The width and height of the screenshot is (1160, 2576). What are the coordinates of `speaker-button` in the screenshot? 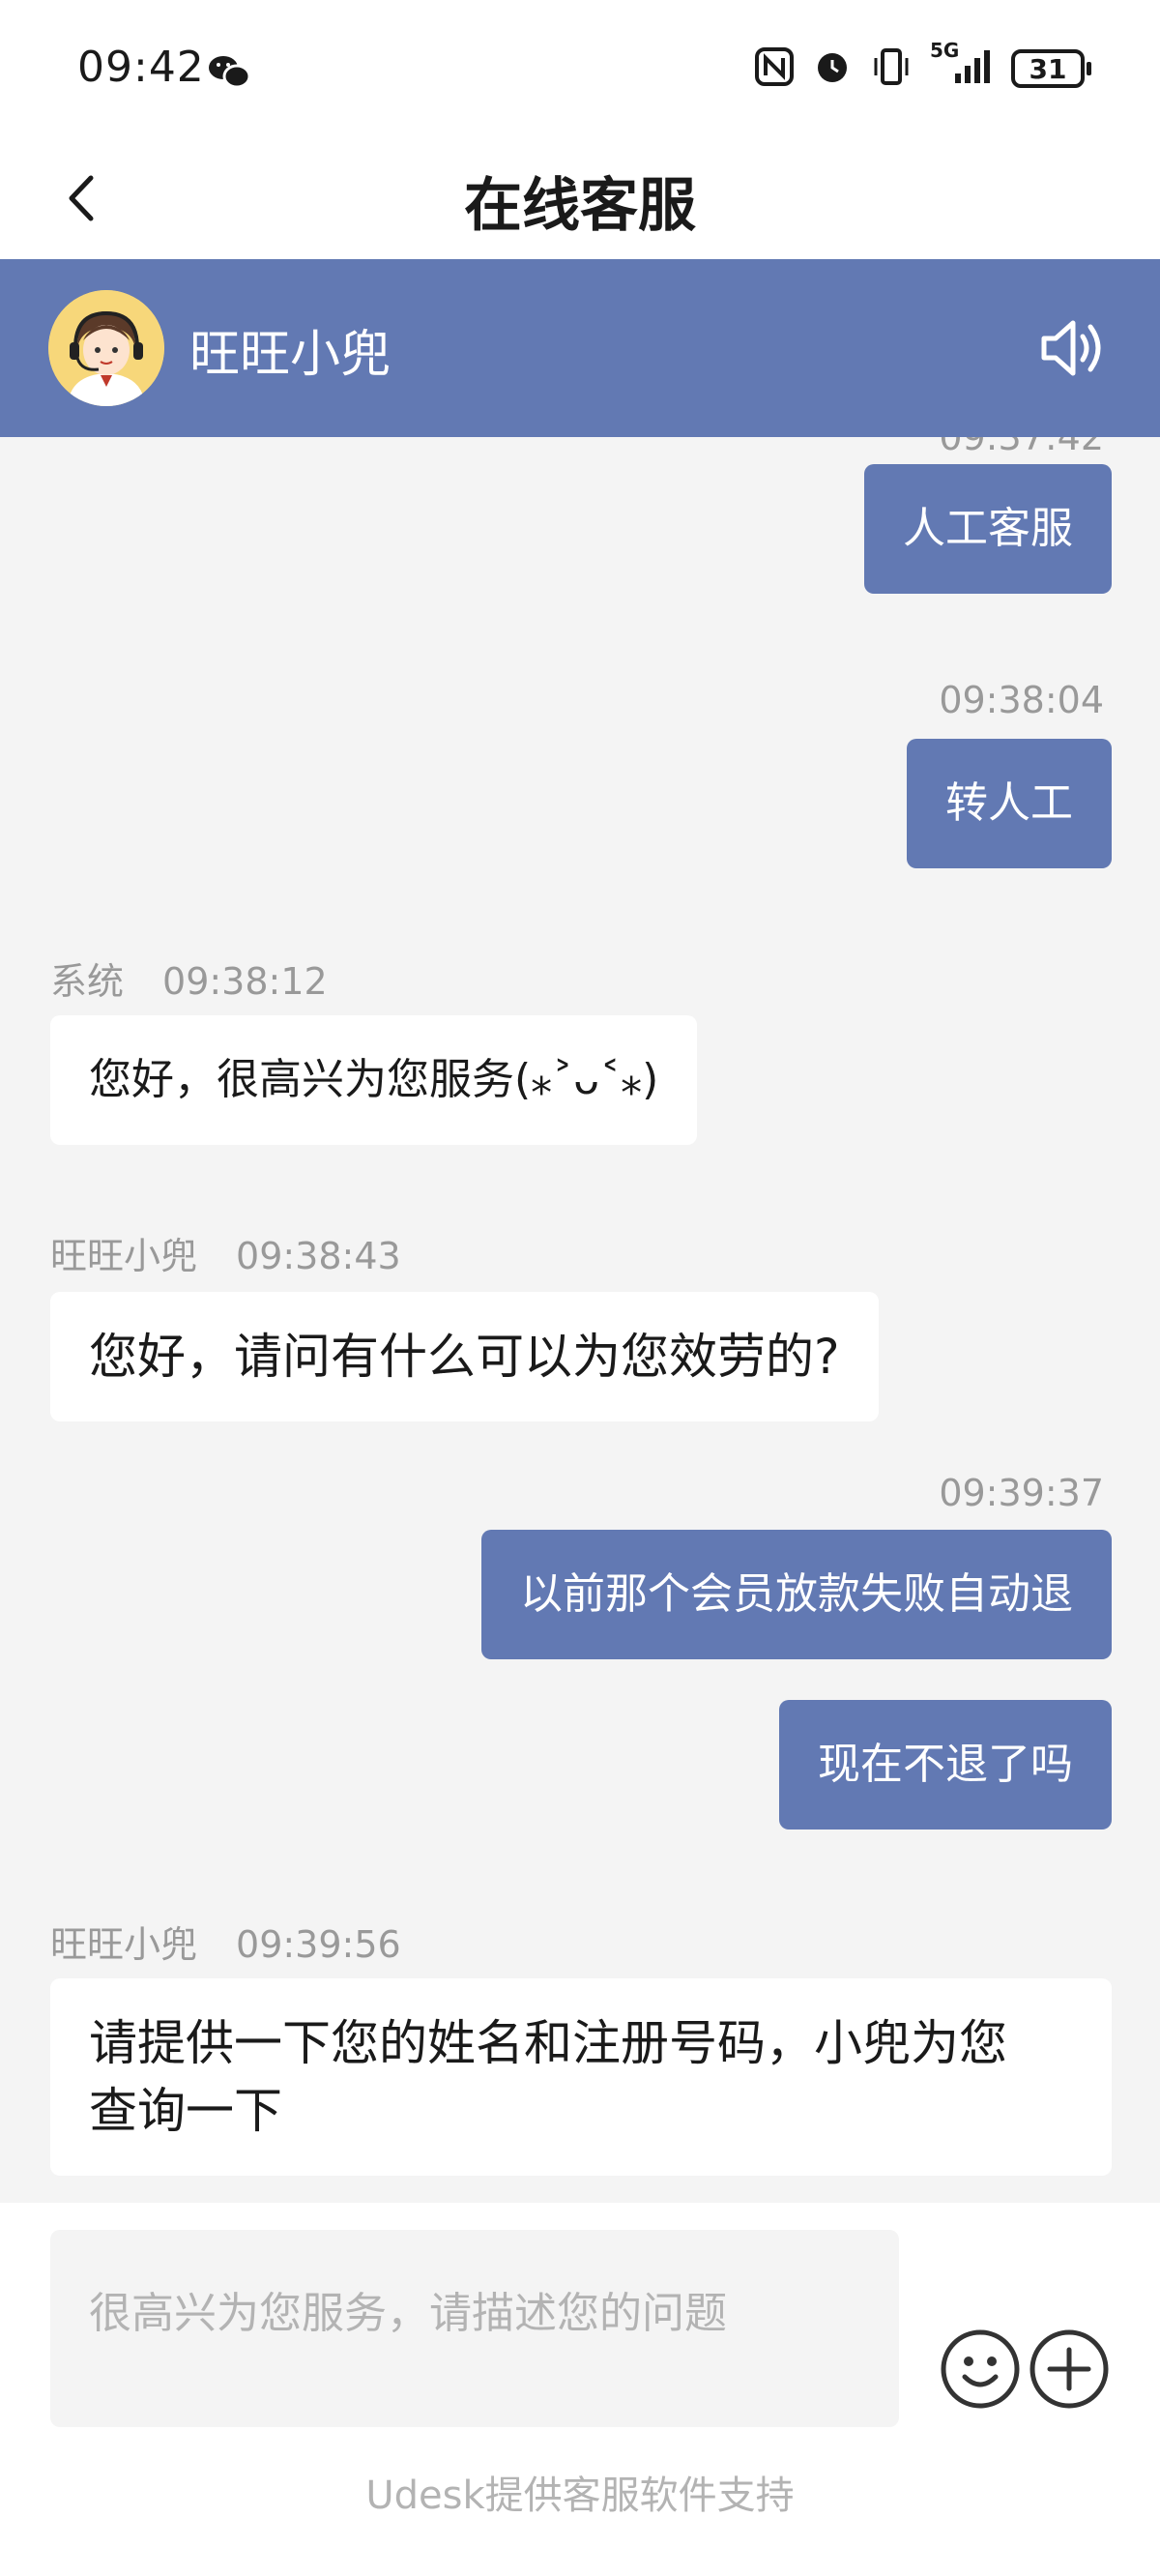 It's located at (1073, 348).